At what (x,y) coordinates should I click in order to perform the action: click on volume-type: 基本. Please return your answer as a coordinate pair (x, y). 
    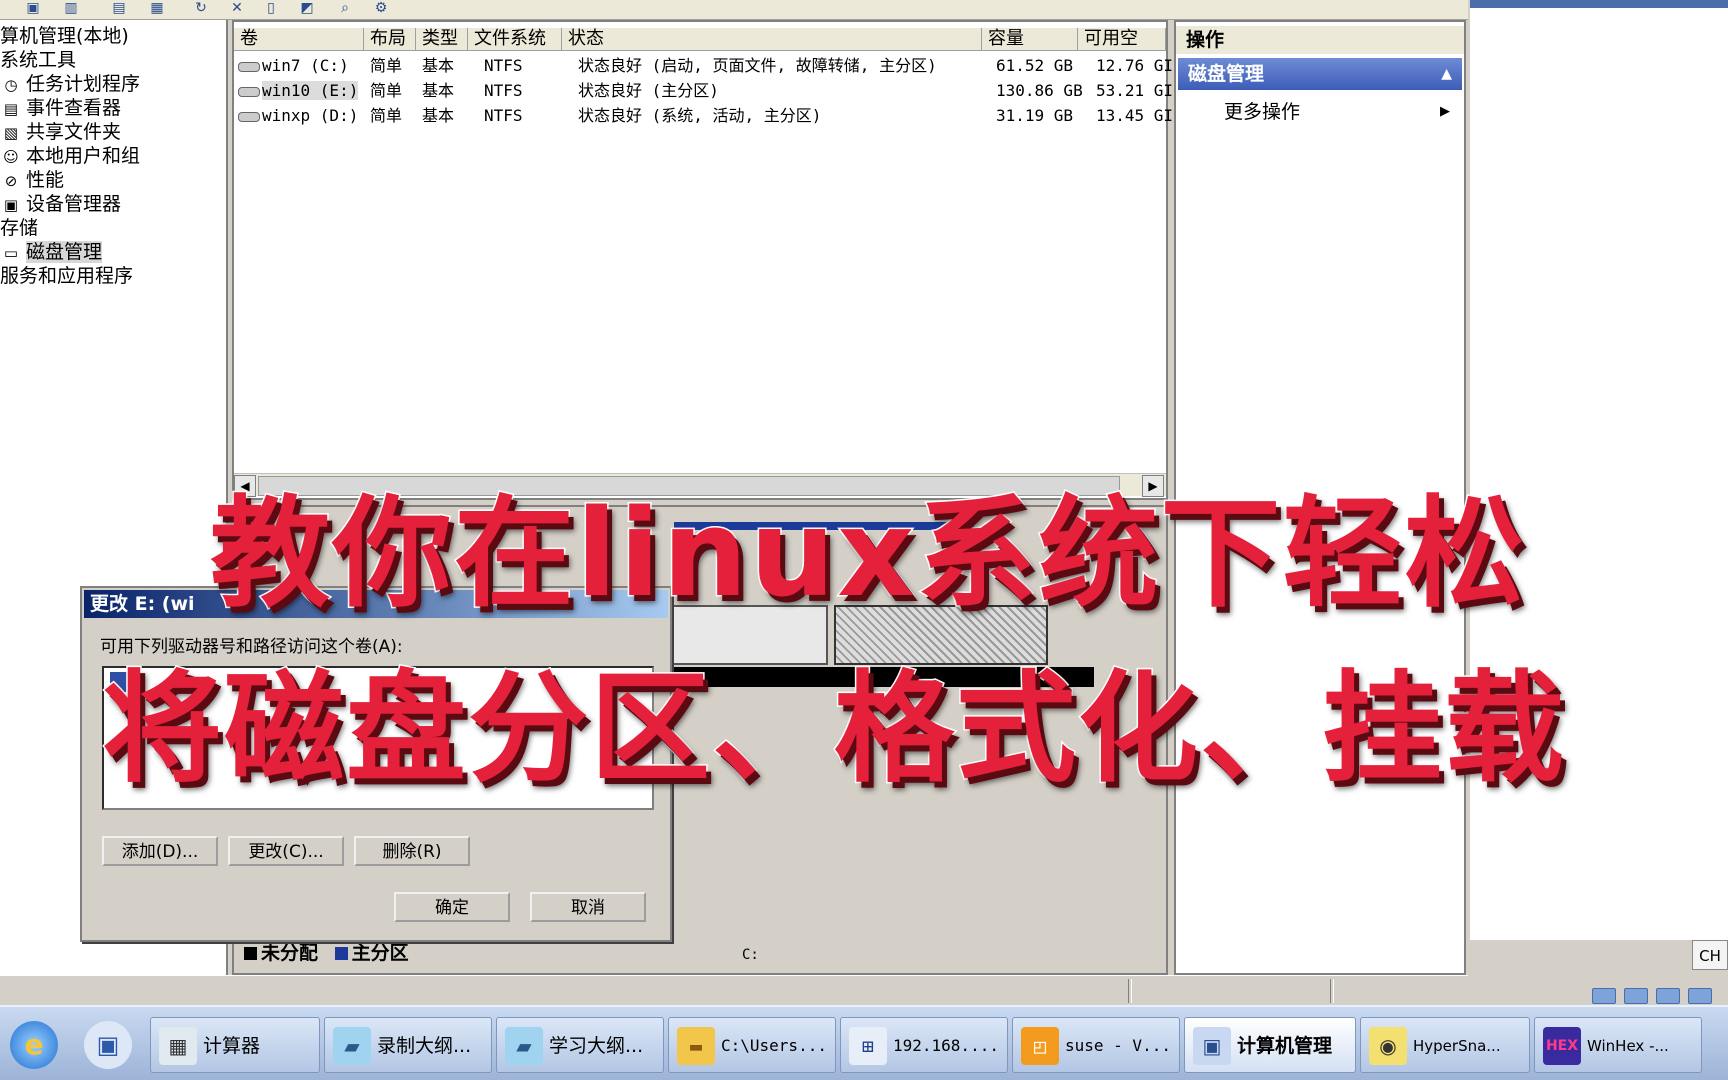
    Looking at the image, I should click on (438, 90).